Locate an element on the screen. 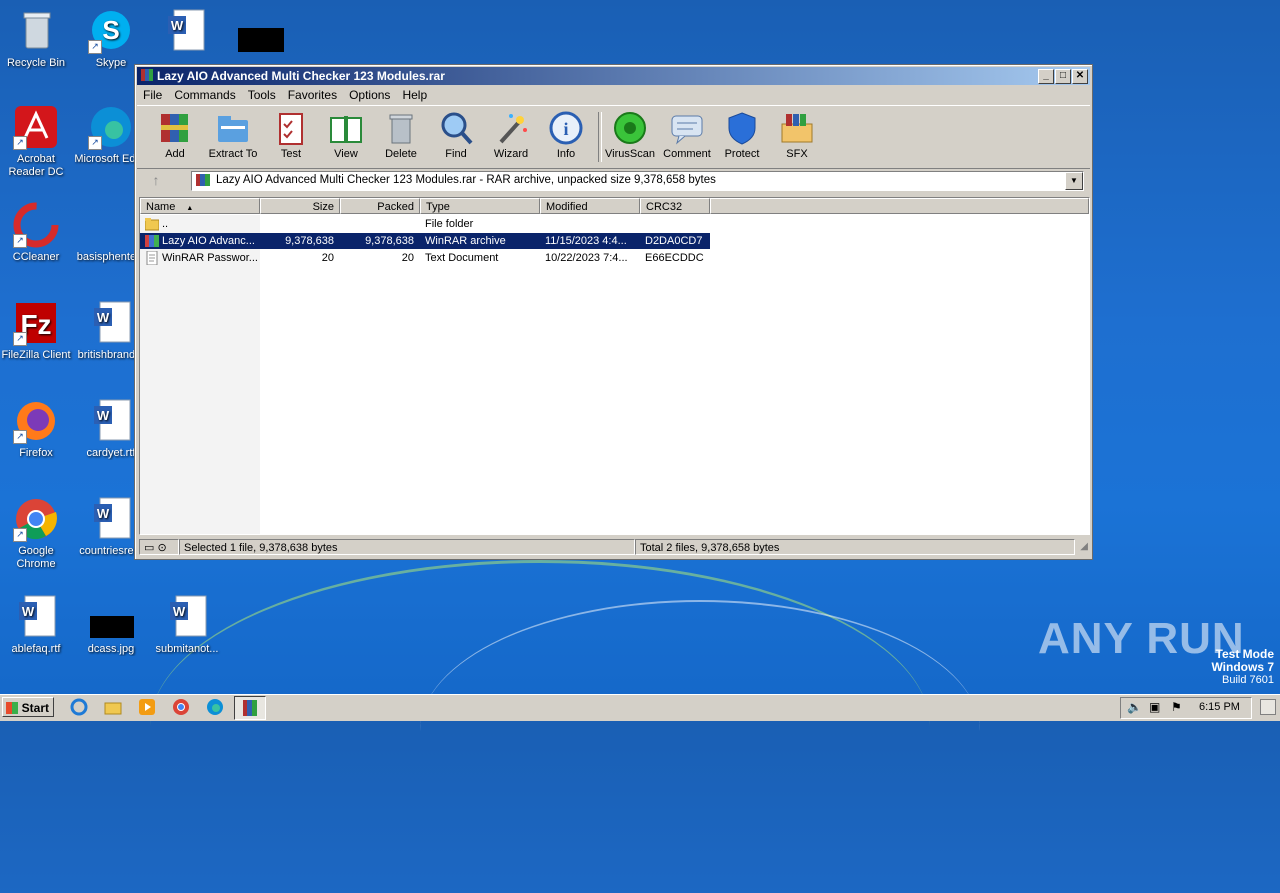 The height and width of the screenshot is (893, 1280). menu-help: Help is located at coordinates (414, 94).